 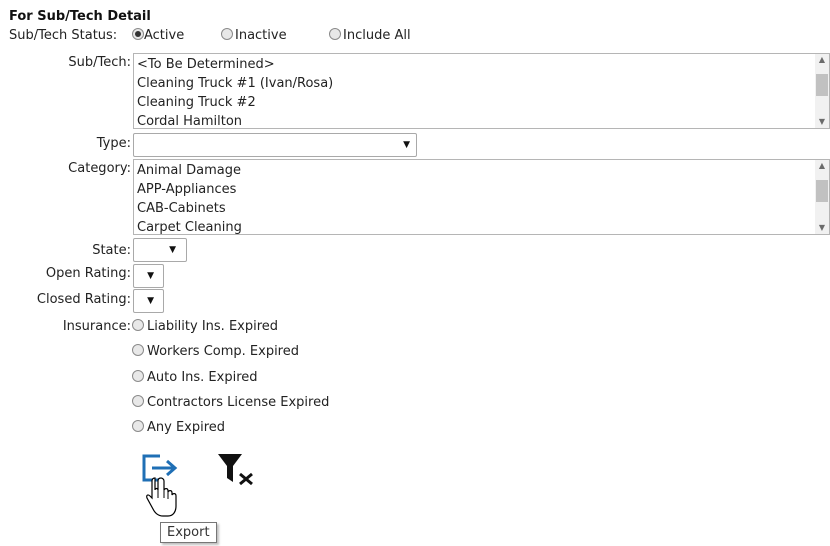 I want to click on list-item: Cleaning Truck #1 (Ivan/Rosa), so click(x=475, y=83).